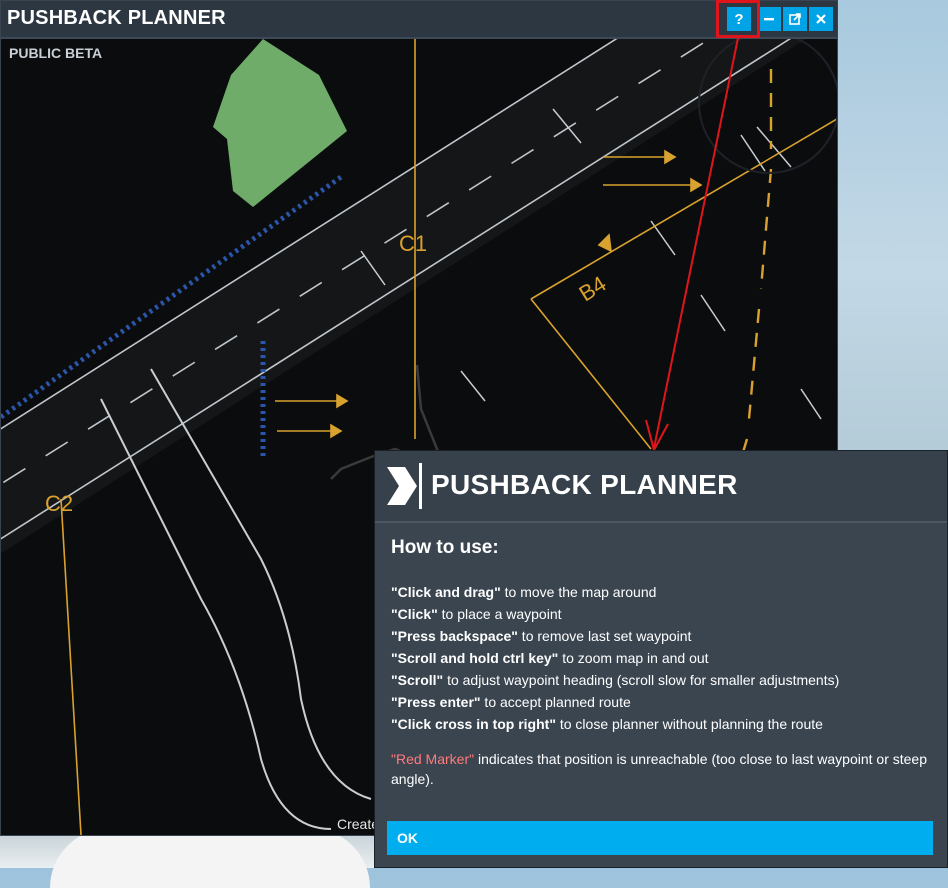 Image resolution: width=948 pixels, height=888 pixels. I want to click on instruction-item: "Press enter" to accept planned route, so click(511, 702).